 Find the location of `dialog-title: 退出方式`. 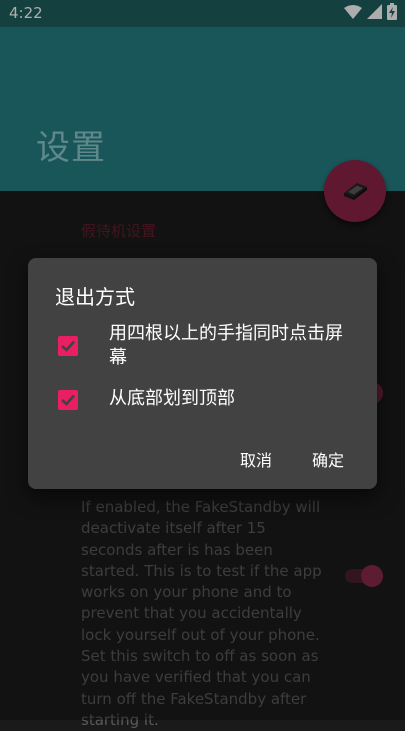

dialog-title: 退出方式 is located at coordinates (95, 297).